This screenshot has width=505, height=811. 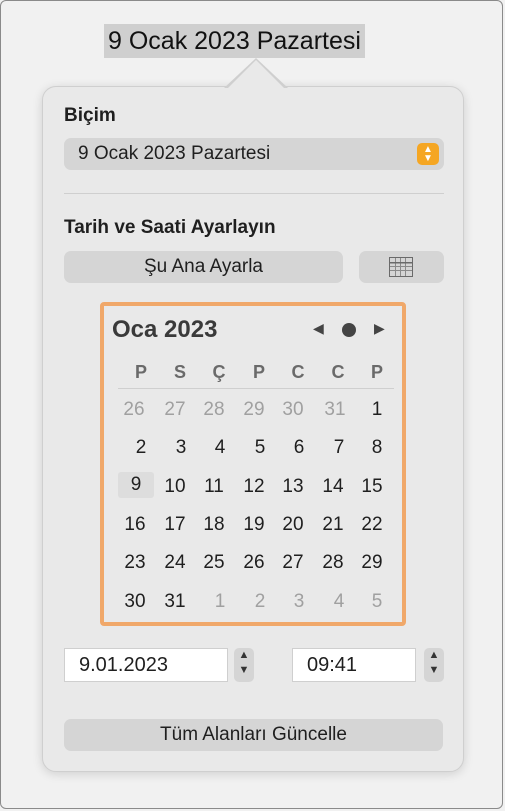 I want to click on calendar-day-selected: 9, so click(x=136, y=485).